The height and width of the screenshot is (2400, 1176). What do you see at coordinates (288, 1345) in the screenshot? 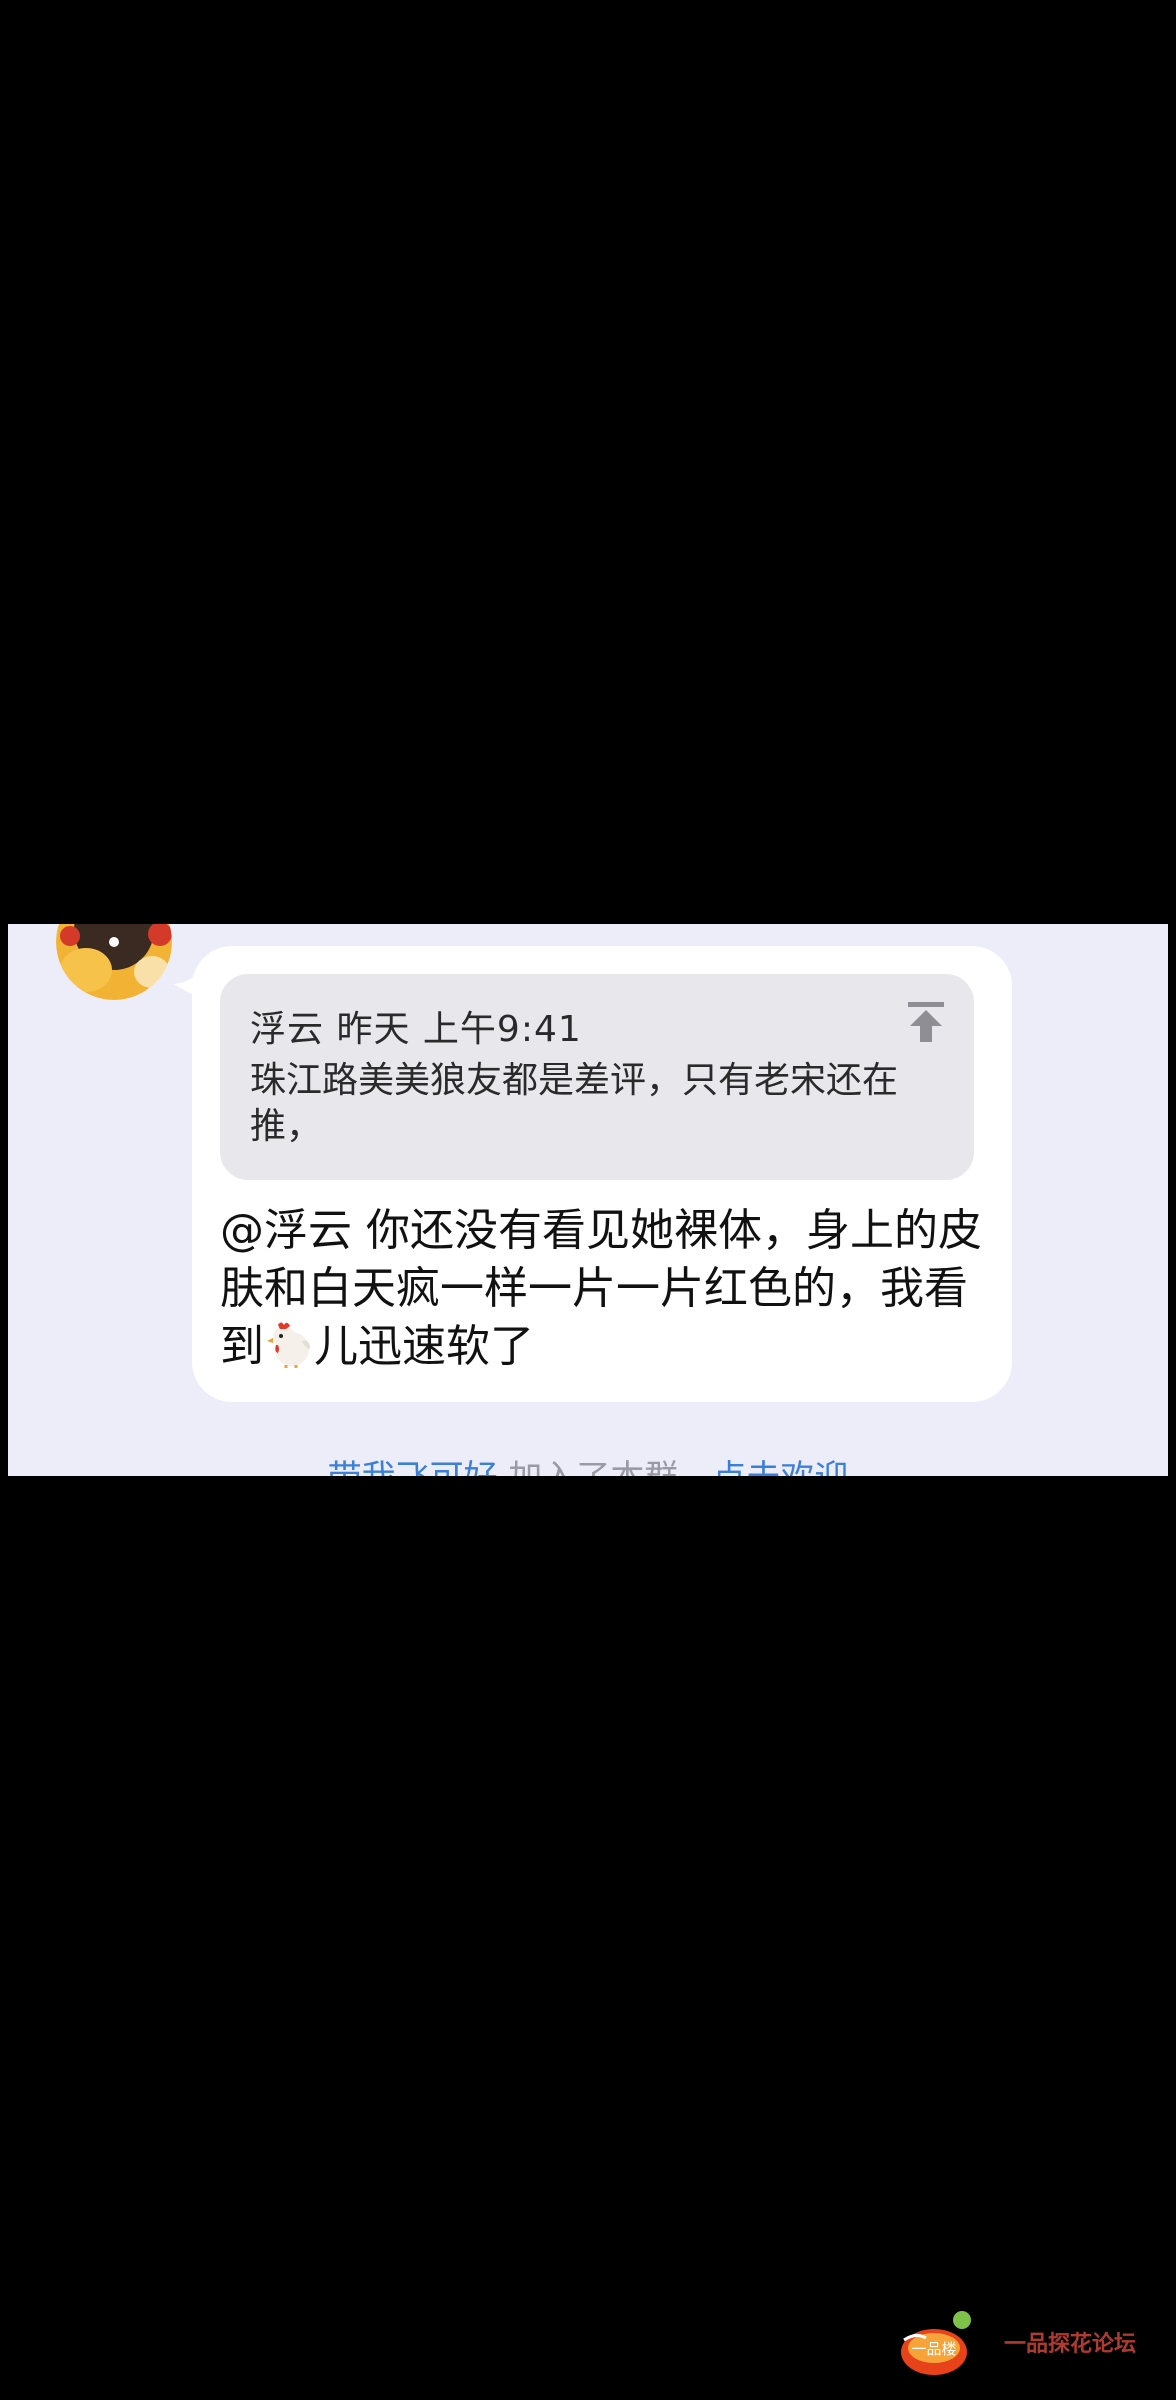
I see `chicken-emoji-icon` at bounding box center [288, 1345].